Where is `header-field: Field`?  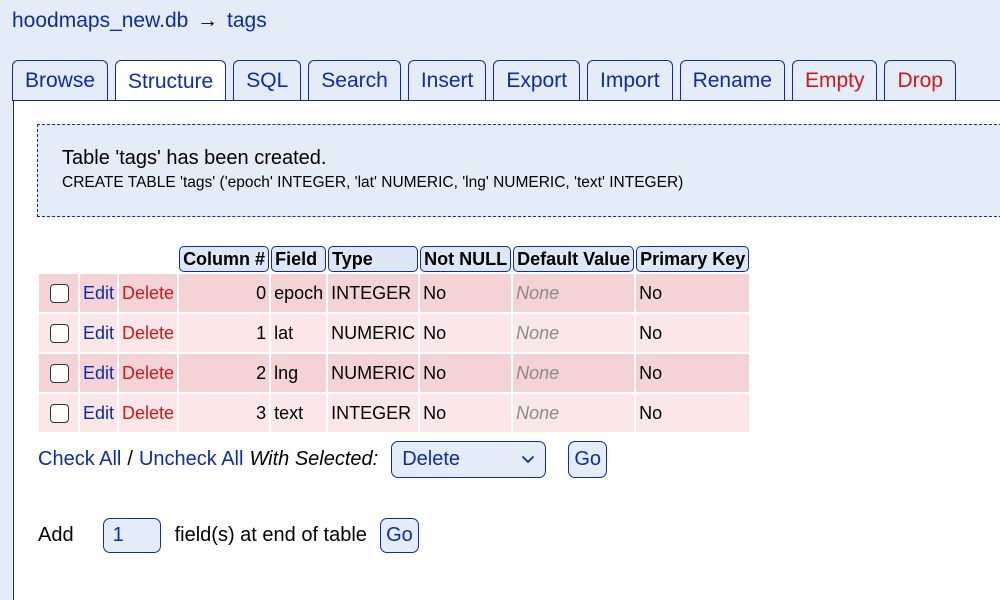 header-field: Field is located at coordinates (299, 259).